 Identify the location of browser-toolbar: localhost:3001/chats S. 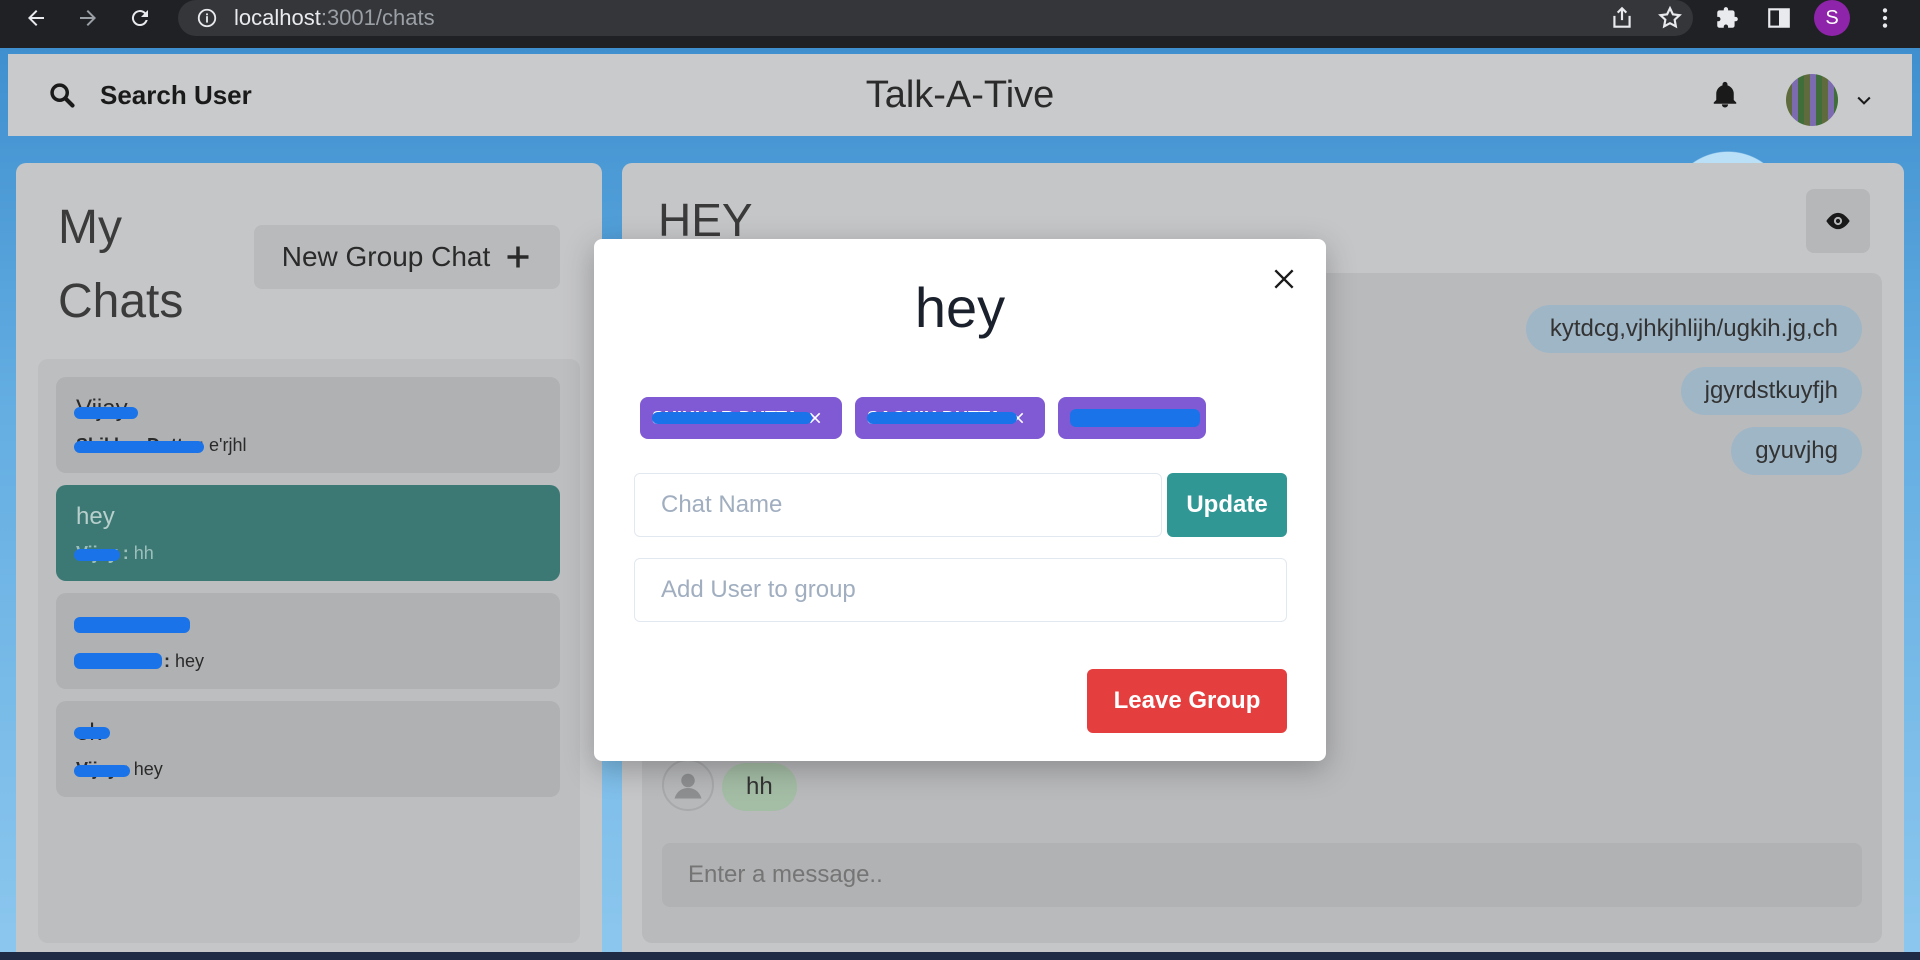
(960, 18).